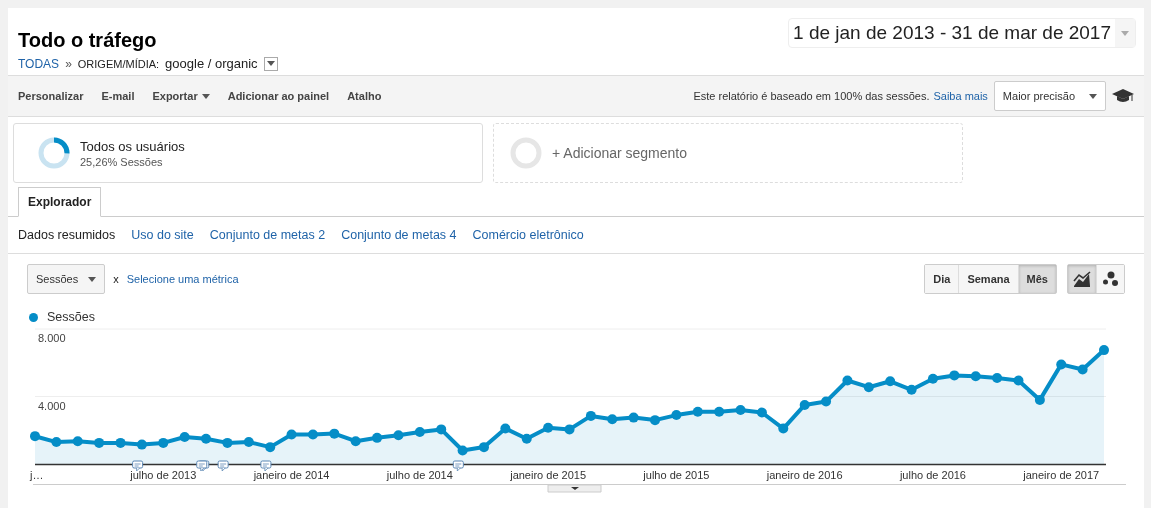 The height and width of the screenshot is (508, 1151). I want to click on metric-select: Sessões, so click(66, 279).